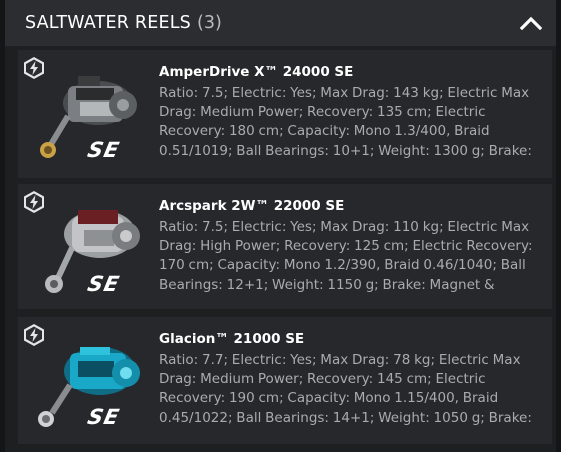 Image resolution: width=561 pixels, height=452 pixels. I want to click on category-title: SALTWATER REELS, so click(108, 23).